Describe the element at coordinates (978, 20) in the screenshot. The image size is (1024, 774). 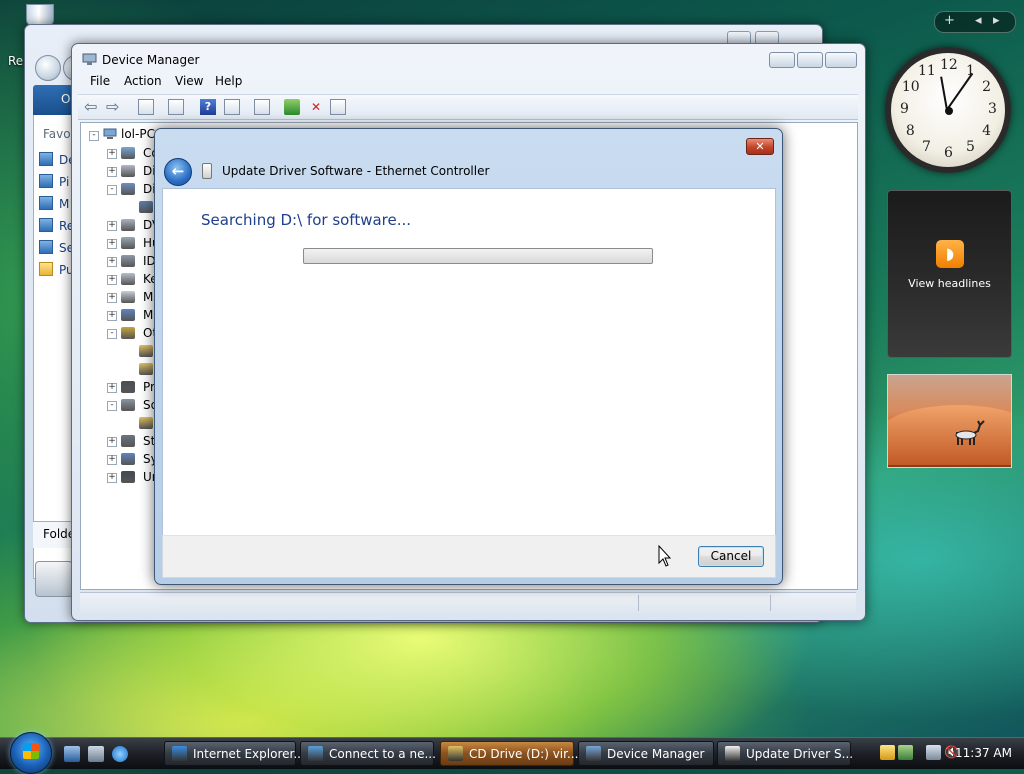
I see `previous-button: ◂` at that location.